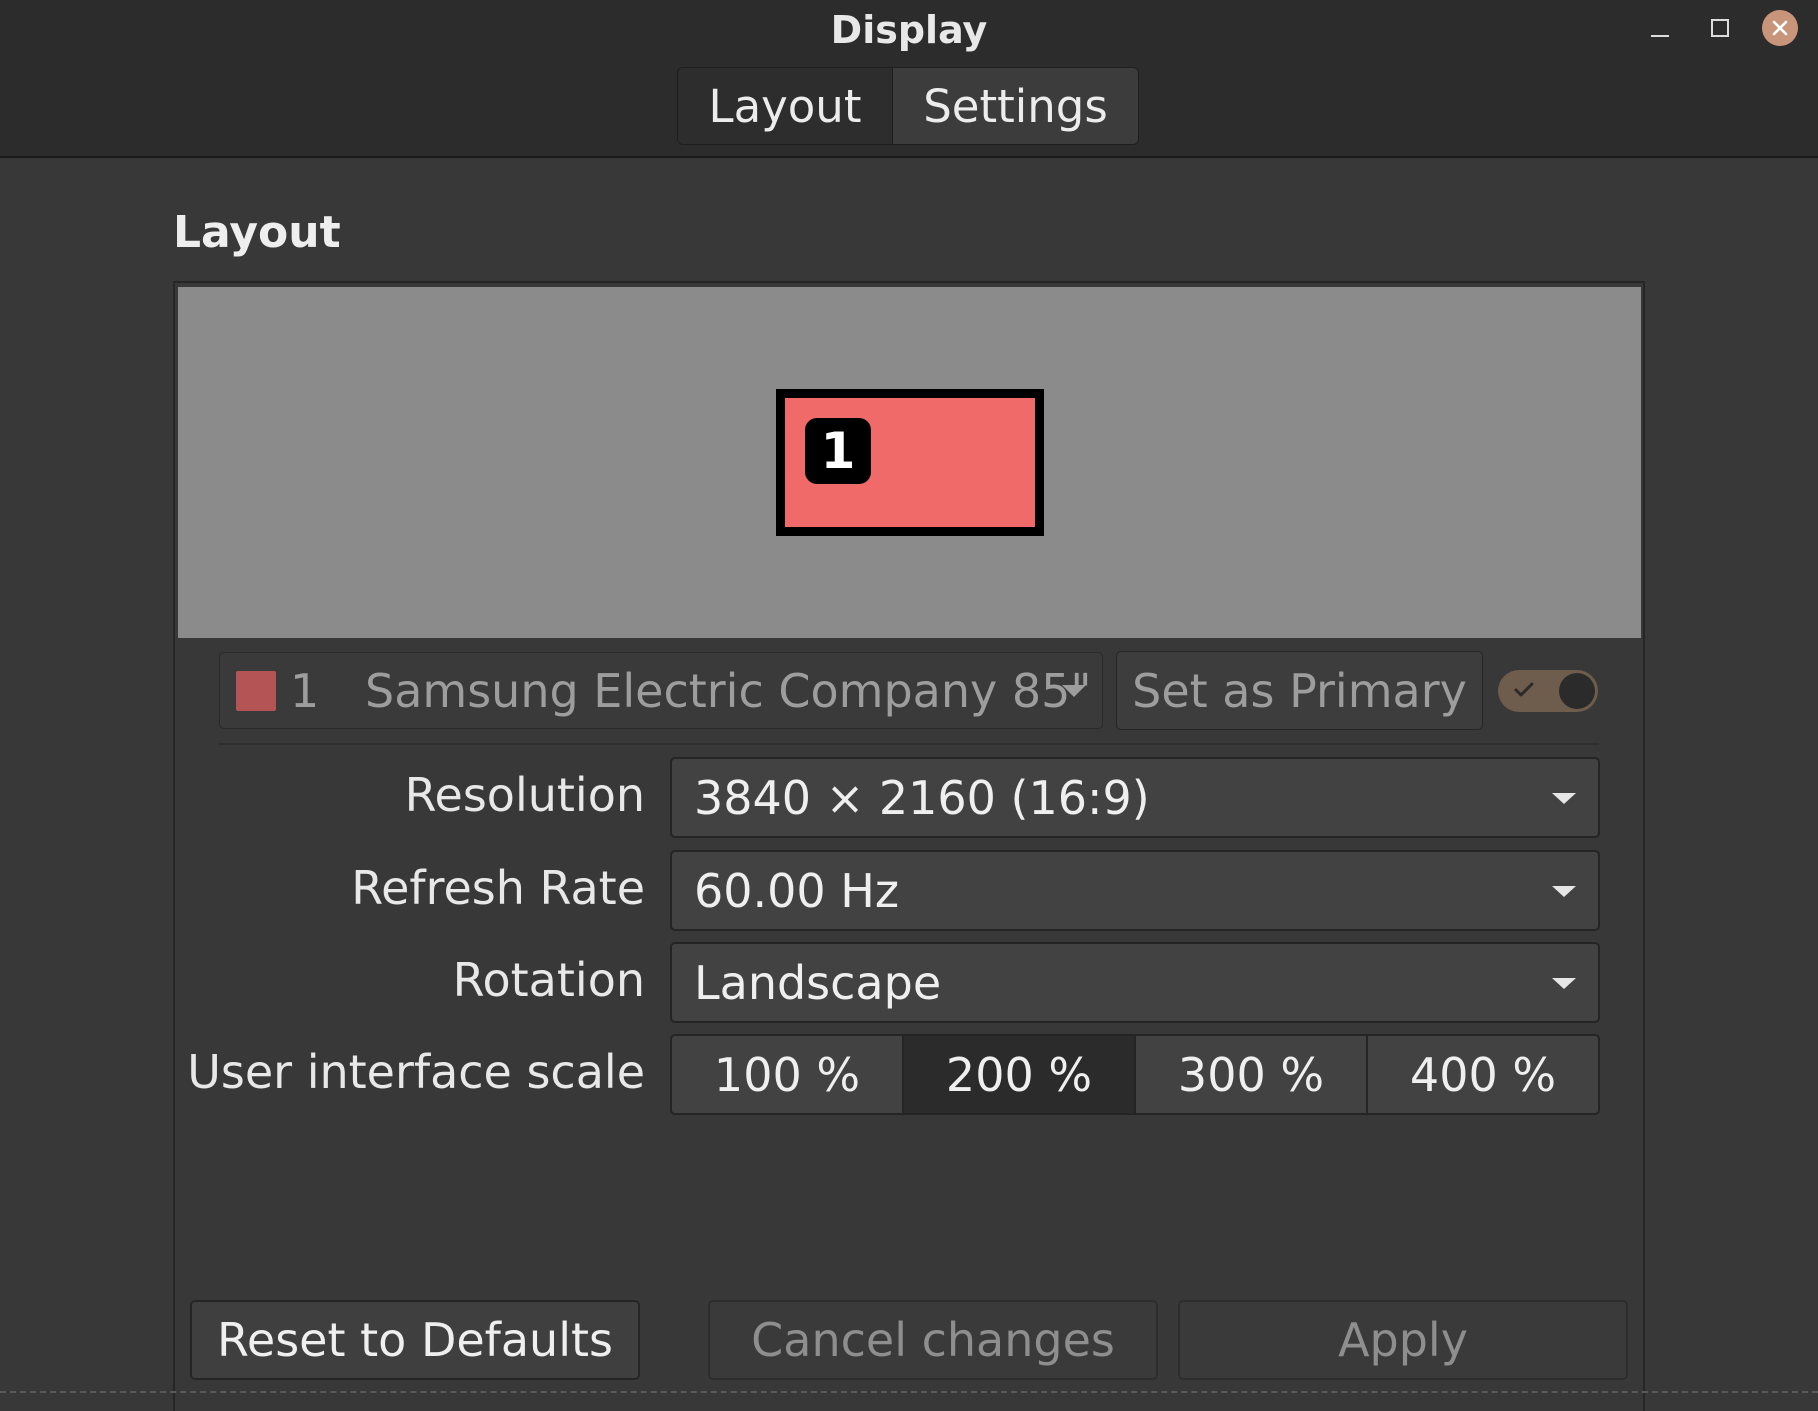 Image resolution: width=1818 pixels, height=1411 pixels. Describe the element at coordinates (1135, 982) in the screenshot. I see `rotation-dropdown: Landscape` at that location.